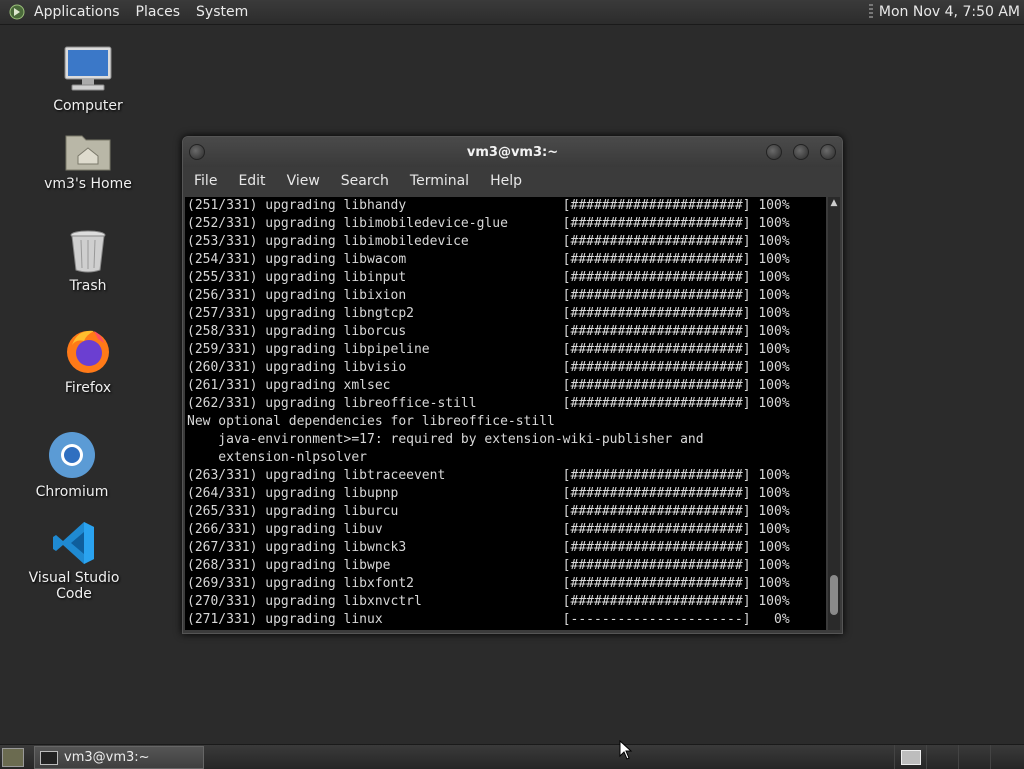  Describe the element at coordinates (512, 756) in the screenshot. I see `bottom-panel: vm3@vm3:~` at that location.